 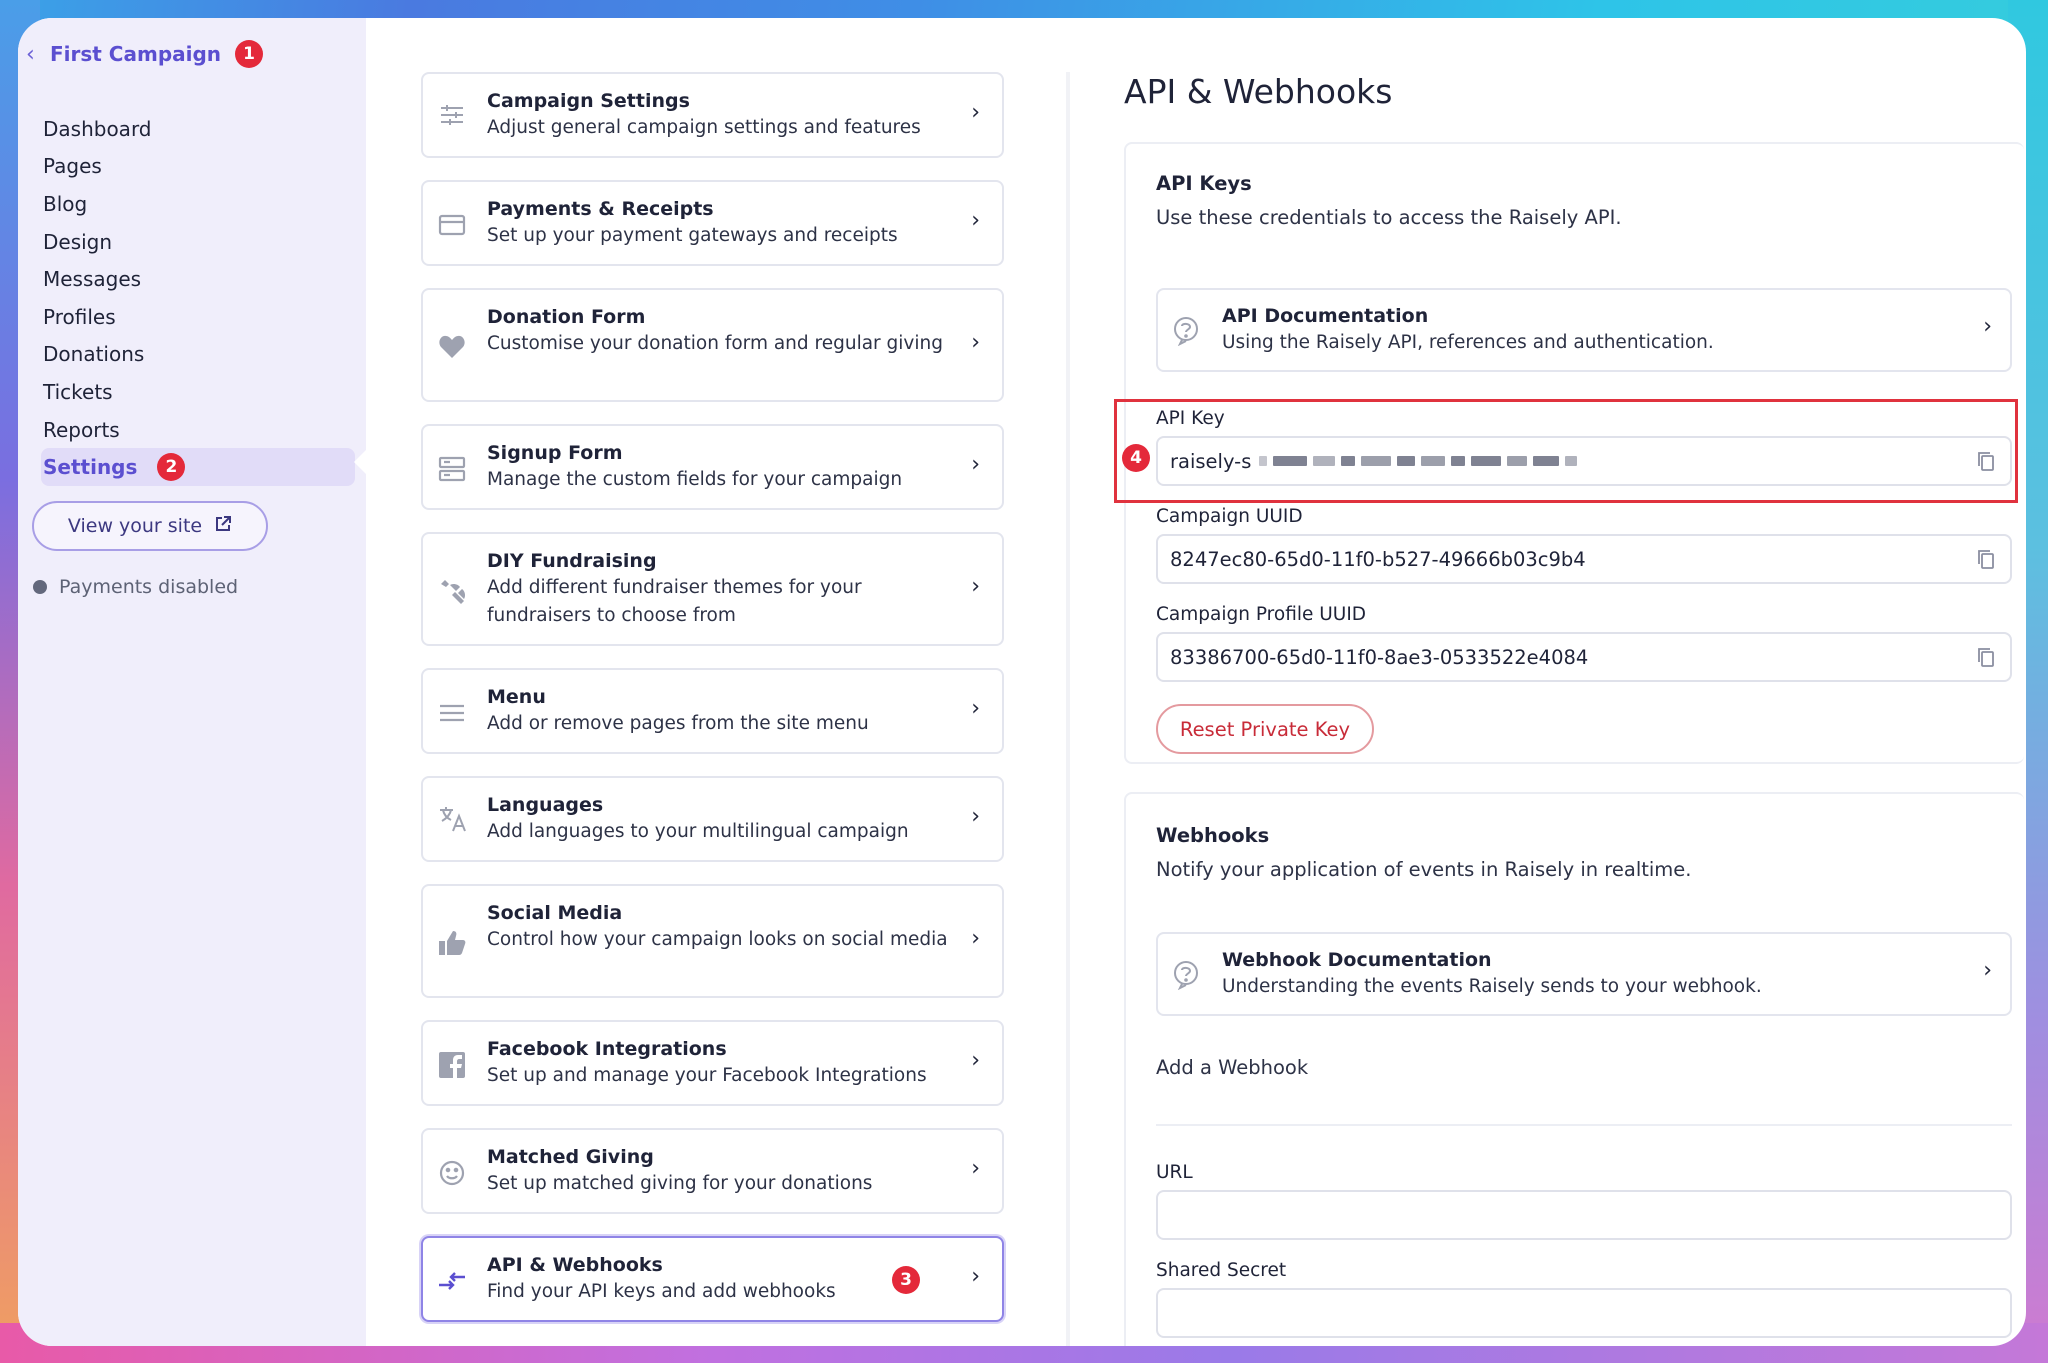 I want to click on sidebar-item-label: Blog, so click(x=65, y=203).